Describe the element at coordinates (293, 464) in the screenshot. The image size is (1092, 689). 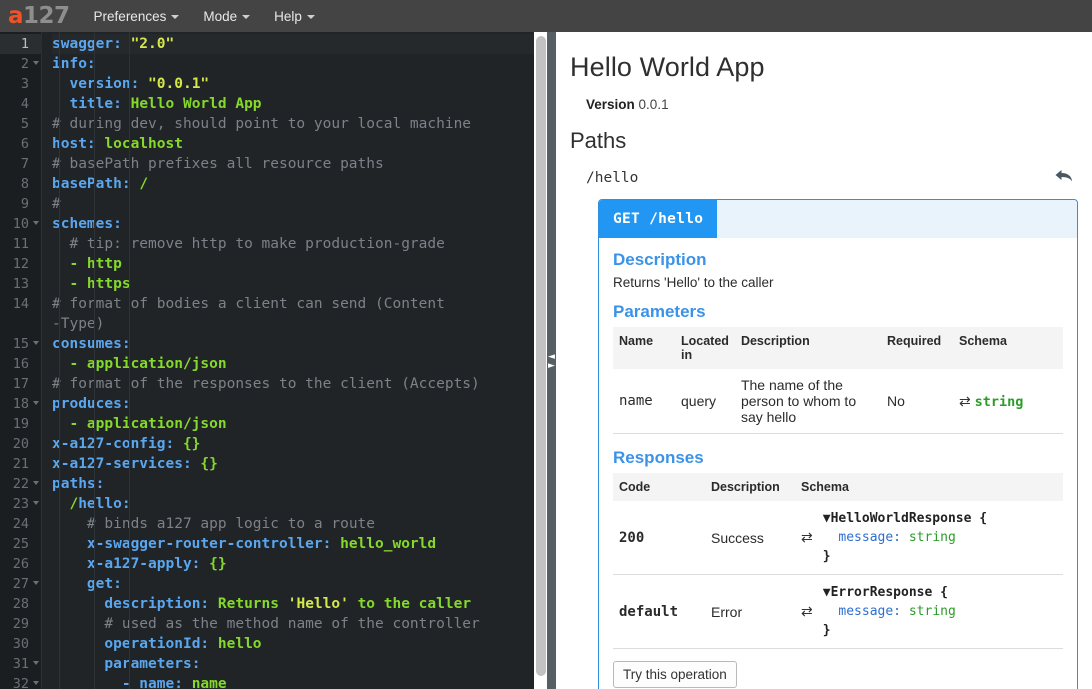
I see `code-line-21: x-a127-services: {}` at that location.